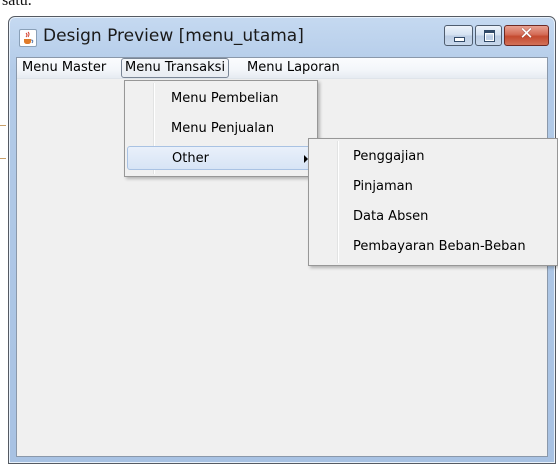 The height and width of the screenshot is (465, 558). What do you see at coordinates (391, 216) in the screenshot?
I see `menu-item-label: Data Absen` at bounding box center [391, 216].